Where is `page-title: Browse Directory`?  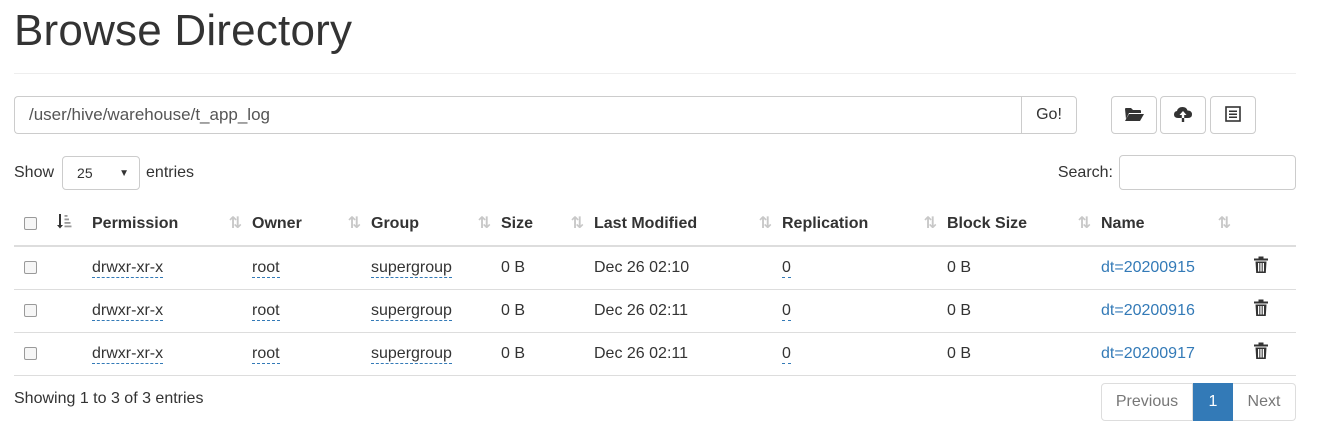
page-title: Browse Directory is located at coordinates (183, 30).